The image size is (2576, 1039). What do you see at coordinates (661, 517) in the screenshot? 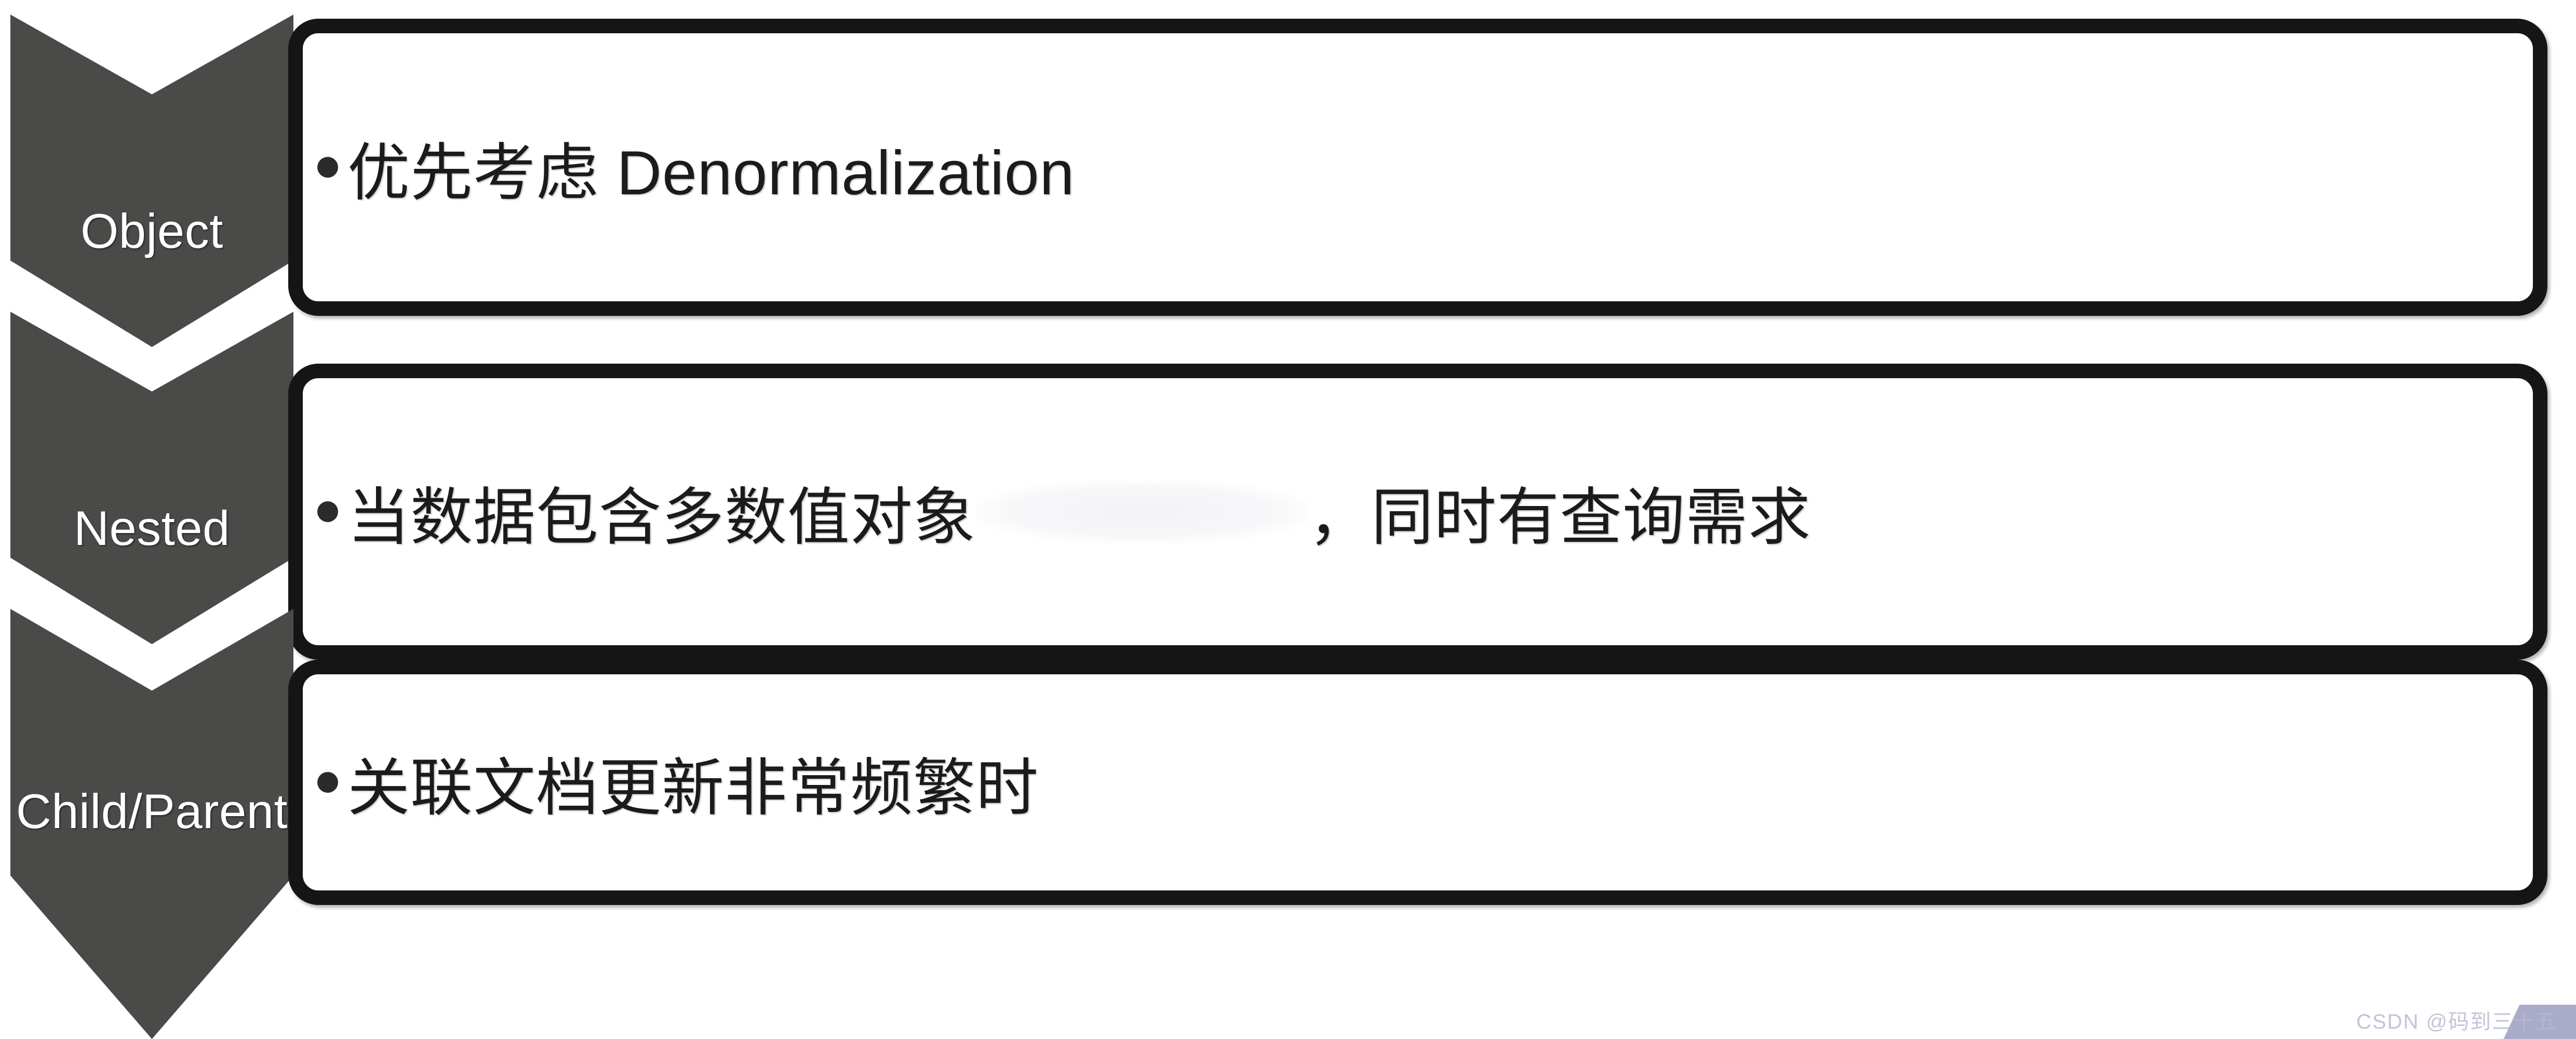
I see `content-text-nested-before: 当数据包含多数值对象` at bounding box center [661, 517].